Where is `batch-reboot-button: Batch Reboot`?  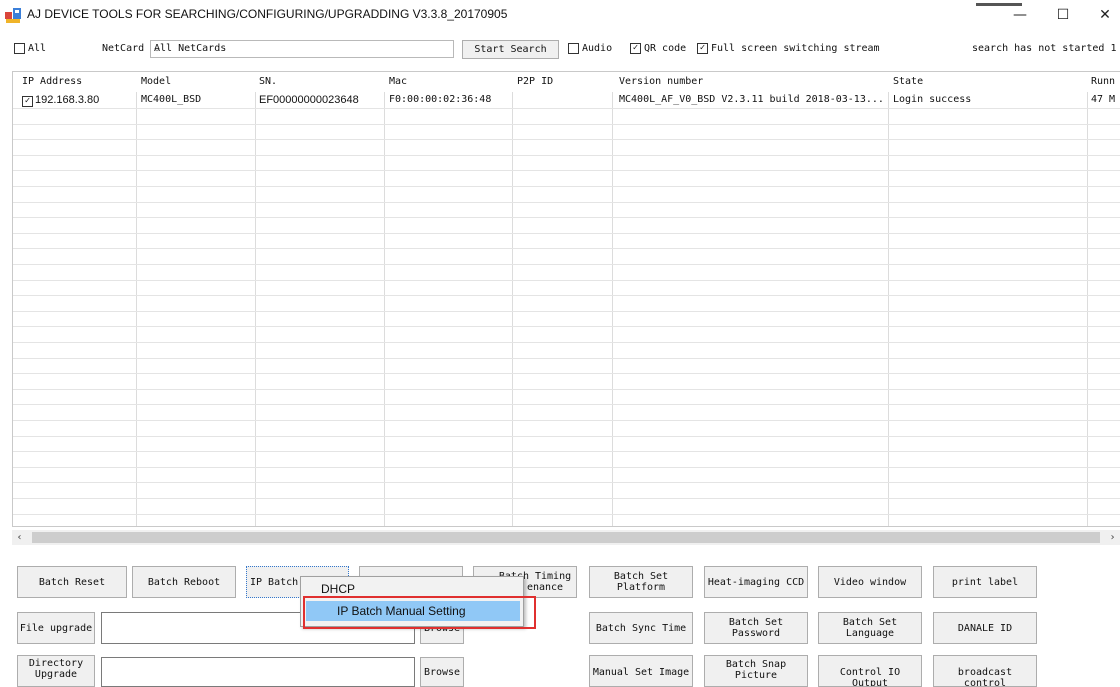 batch-reboot-button: Batch Reboot is located at coordinates (184, 582).